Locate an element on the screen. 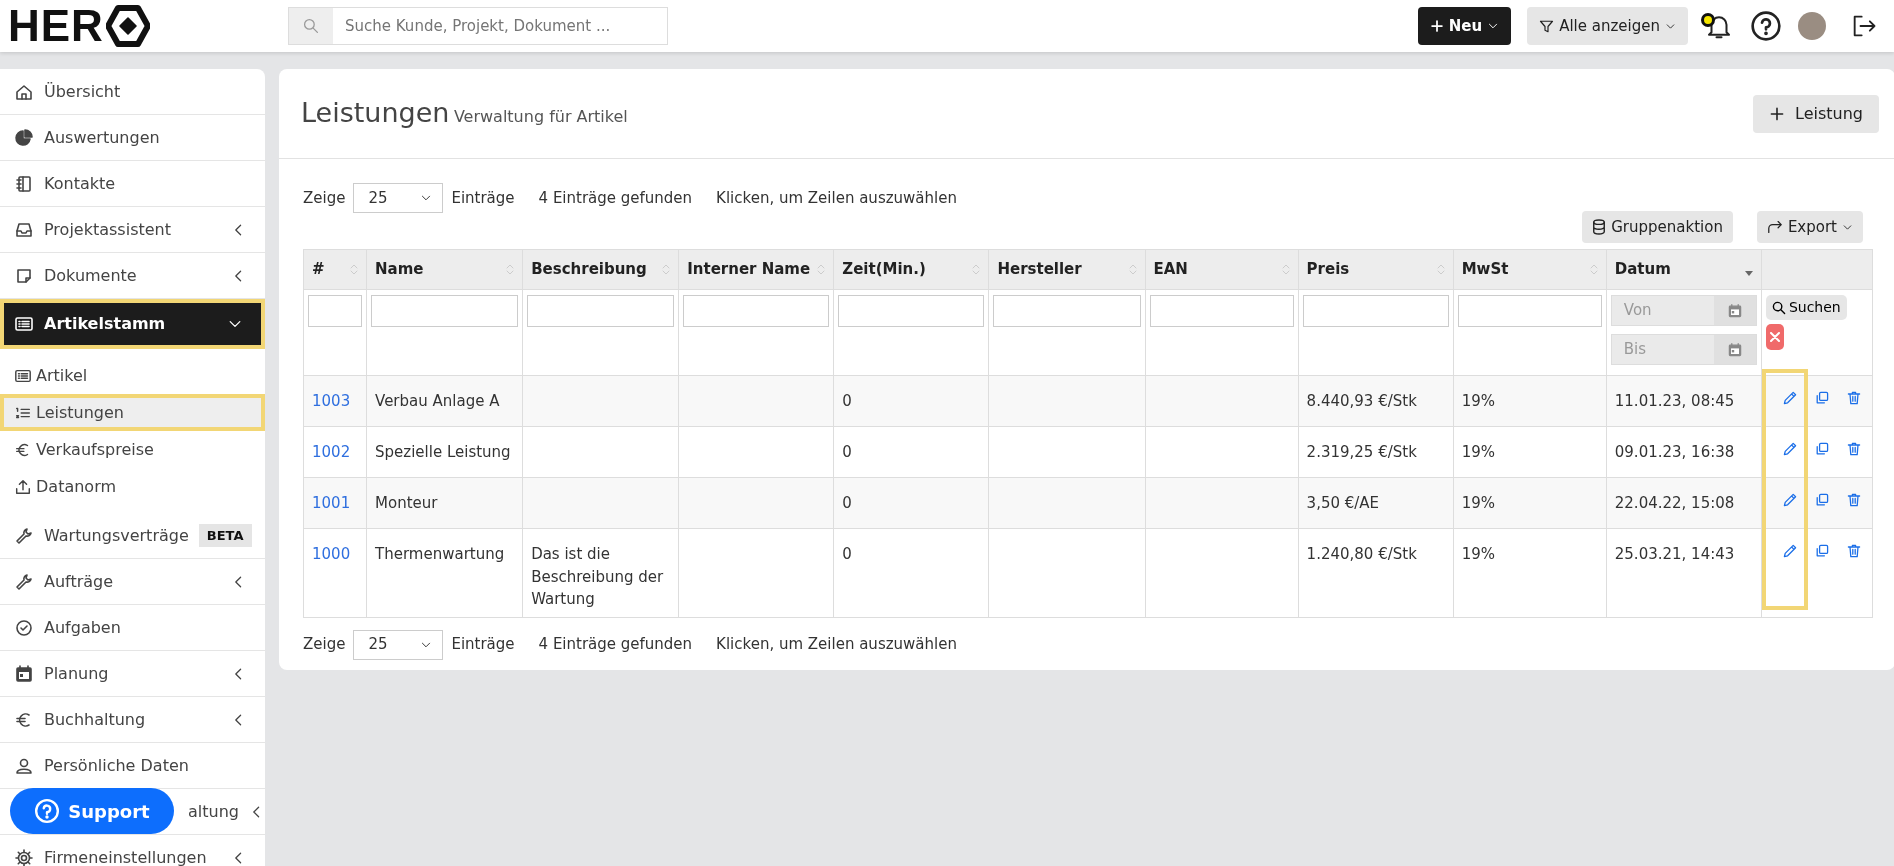 The width and height of the screenshot is (1894, 866). support-button: Support is located at coordinates (92, 811).